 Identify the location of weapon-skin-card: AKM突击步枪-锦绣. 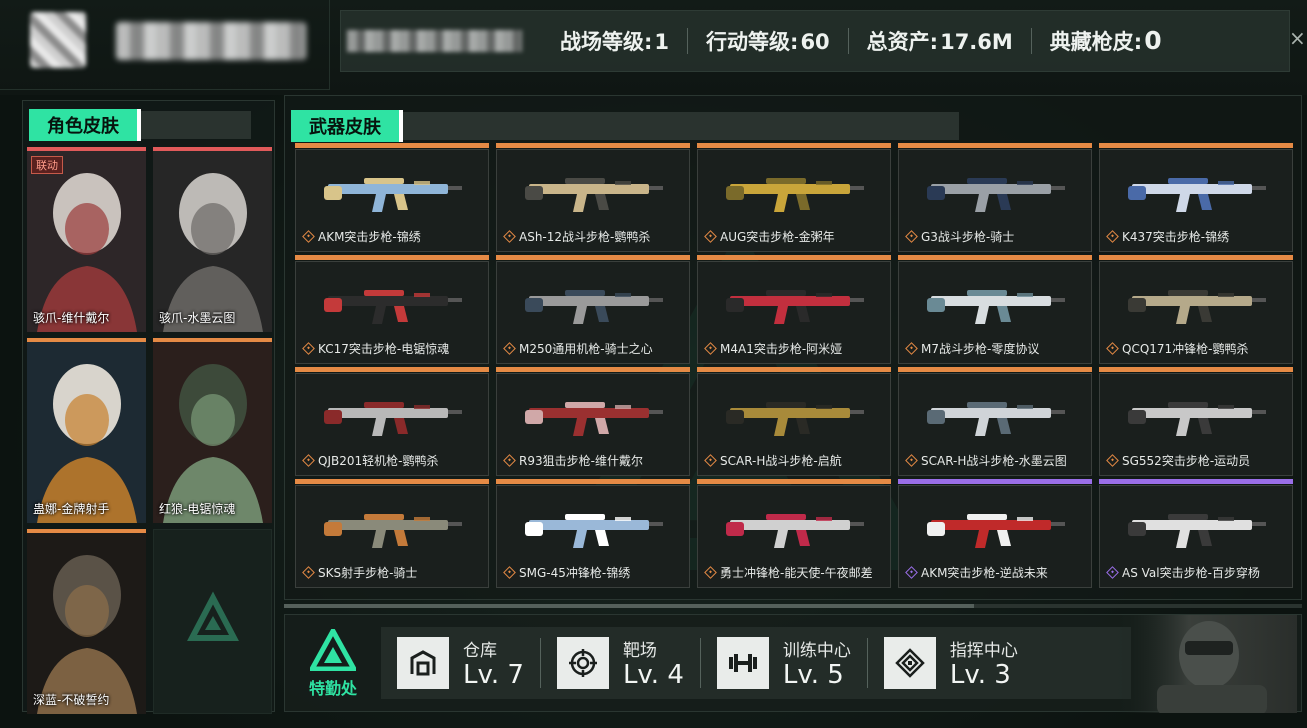
(392, 197).